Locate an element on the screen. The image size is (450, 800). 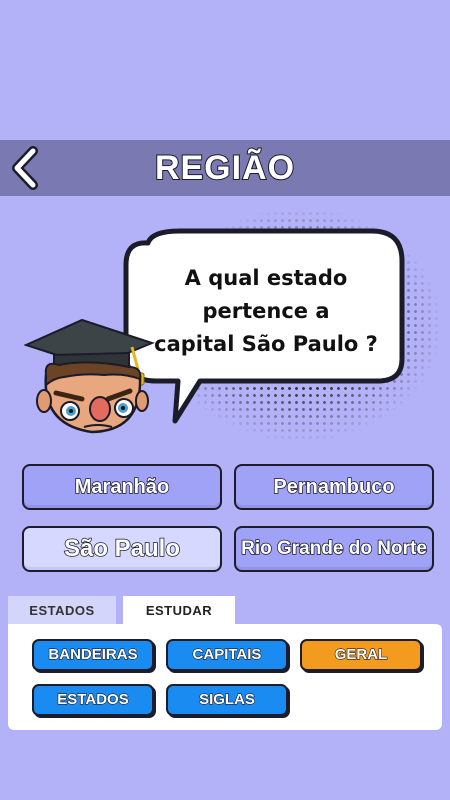
study-panel: BANDEIRAS CAPITAIS GERAL ESTADOS SIGLAS is located at coordinates (225, 677).